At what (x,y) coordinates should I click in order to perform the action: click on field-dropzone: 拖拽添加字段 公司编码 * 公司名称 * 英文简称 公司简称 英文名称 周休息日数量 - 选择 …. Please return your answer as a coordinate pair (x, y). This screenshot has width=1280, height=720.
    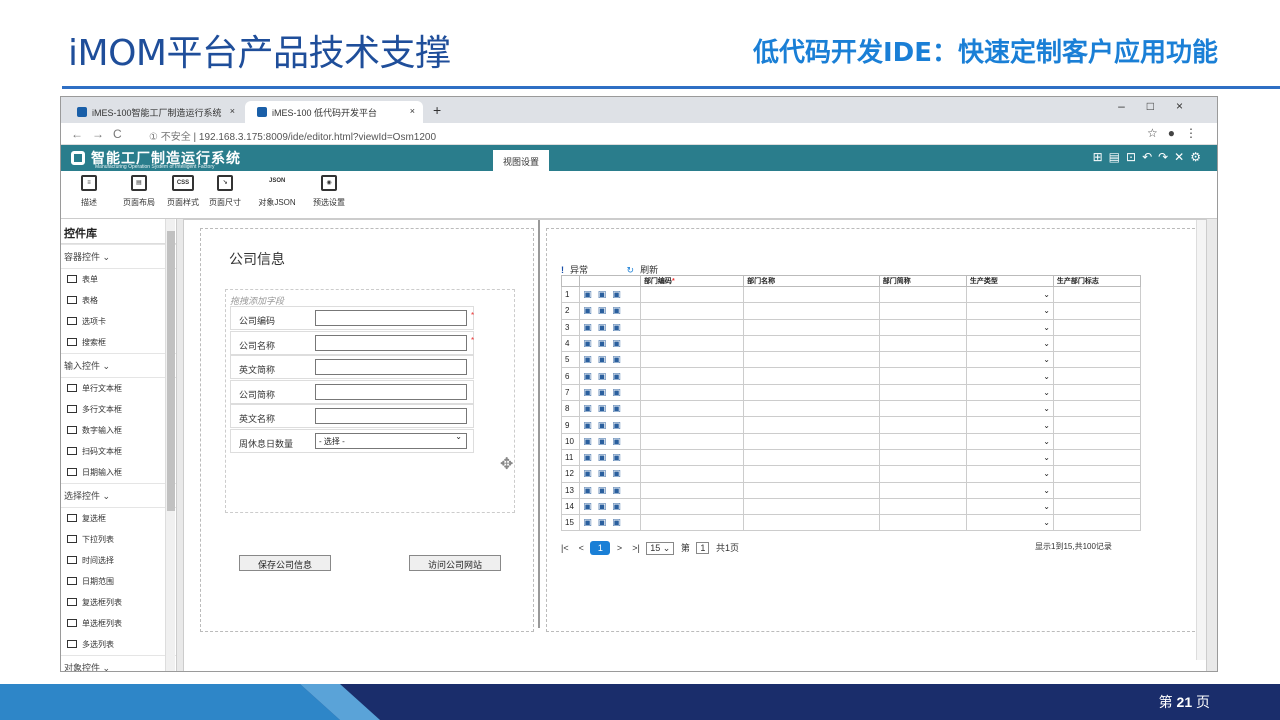
    Looking at the image, I should click on (370, 401).